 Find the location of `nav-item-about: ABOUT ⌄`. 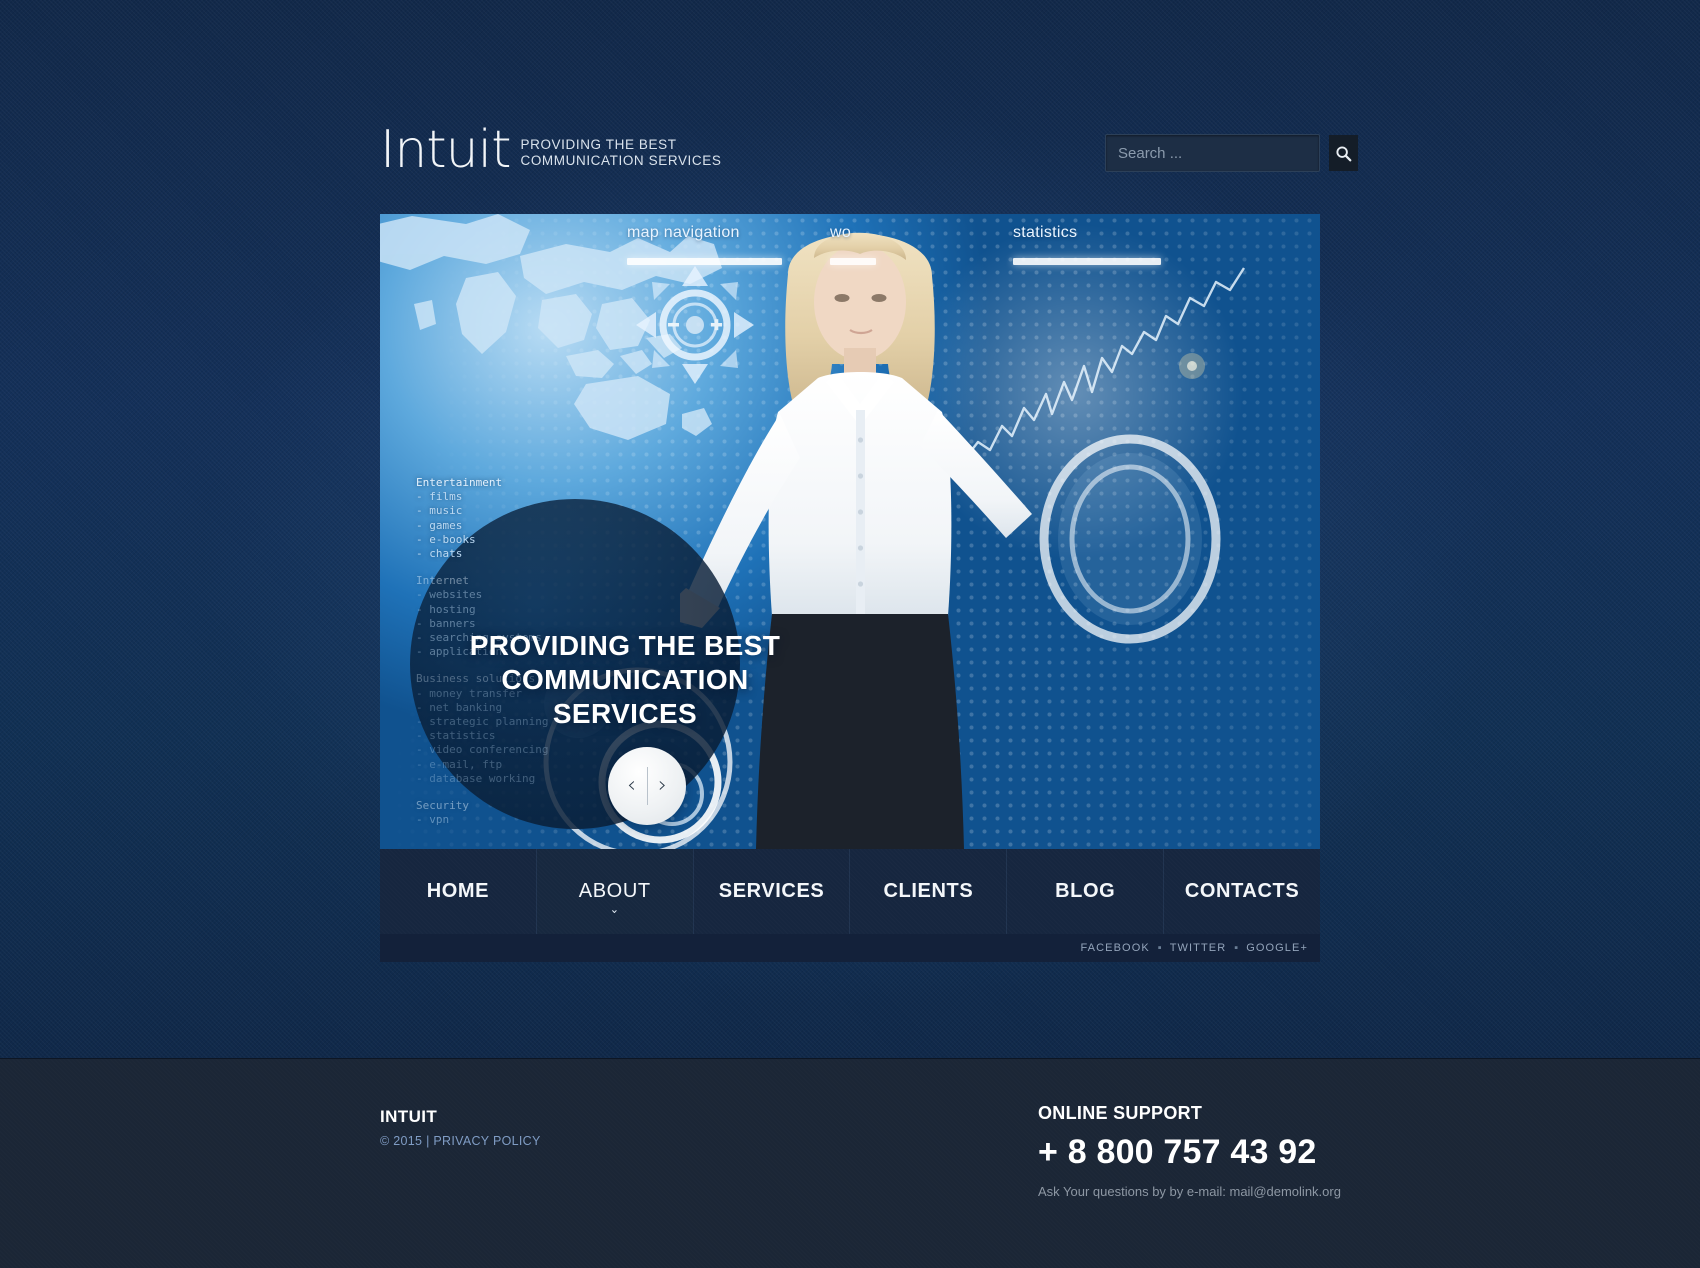

nav-item-about: ABOUT ⌄ is located at coordinates (615, 891).